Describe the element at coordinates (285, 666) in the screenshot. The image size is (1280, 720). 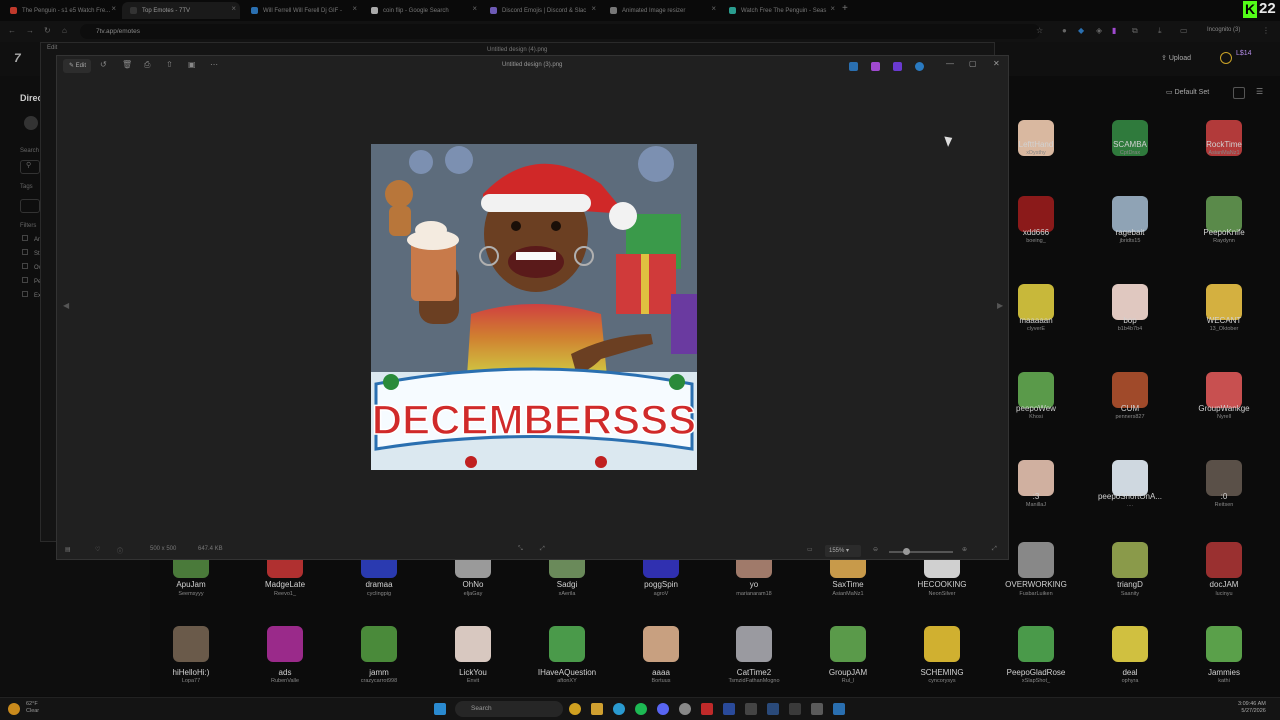
I see `emote-card: ads RubenValle` at that location.